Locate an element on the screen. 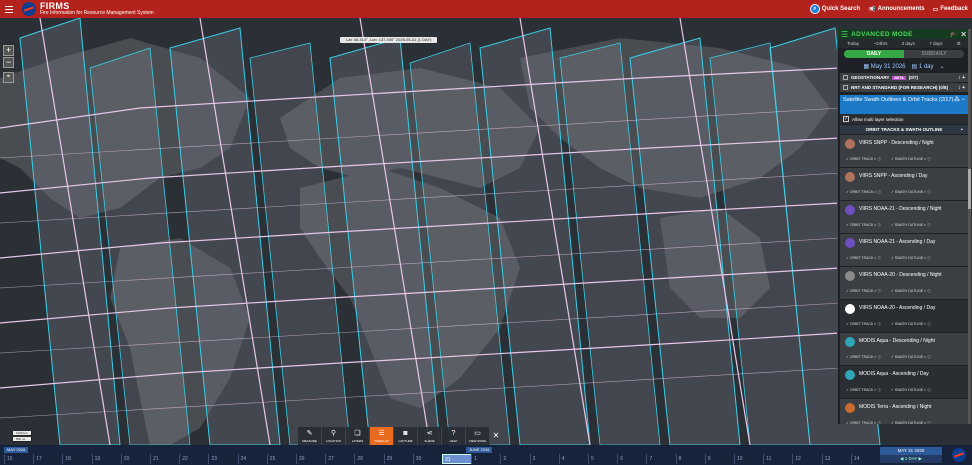 Image resolution: width=972 pixels, height=465 pixels. orbit-section-header: ORBIT TRACKS & SWATH OUTLINE ⌄ is located at coordinates (904, 129).